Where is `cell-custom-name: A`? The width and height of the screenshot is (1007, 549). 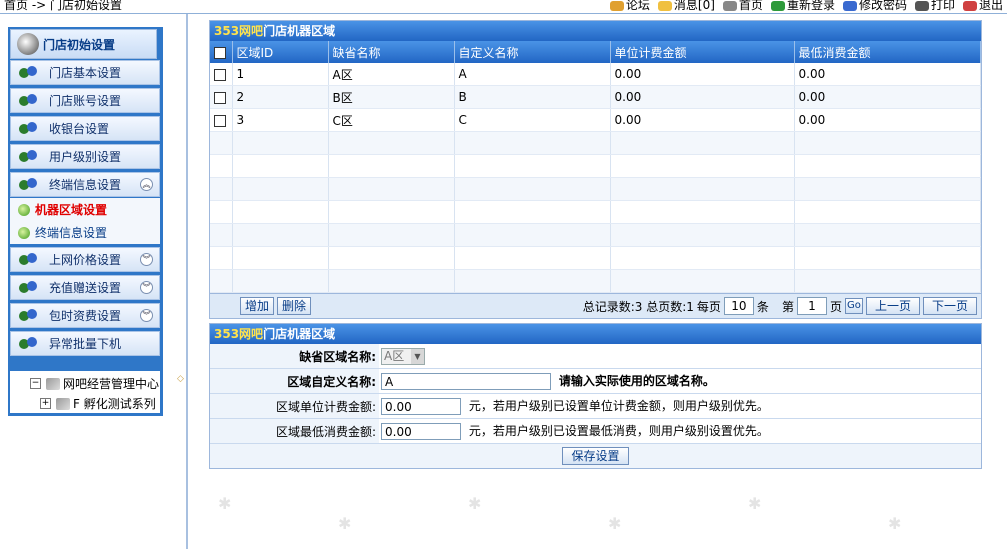 cell-custom-name: A is located at coordinates (532, 74).